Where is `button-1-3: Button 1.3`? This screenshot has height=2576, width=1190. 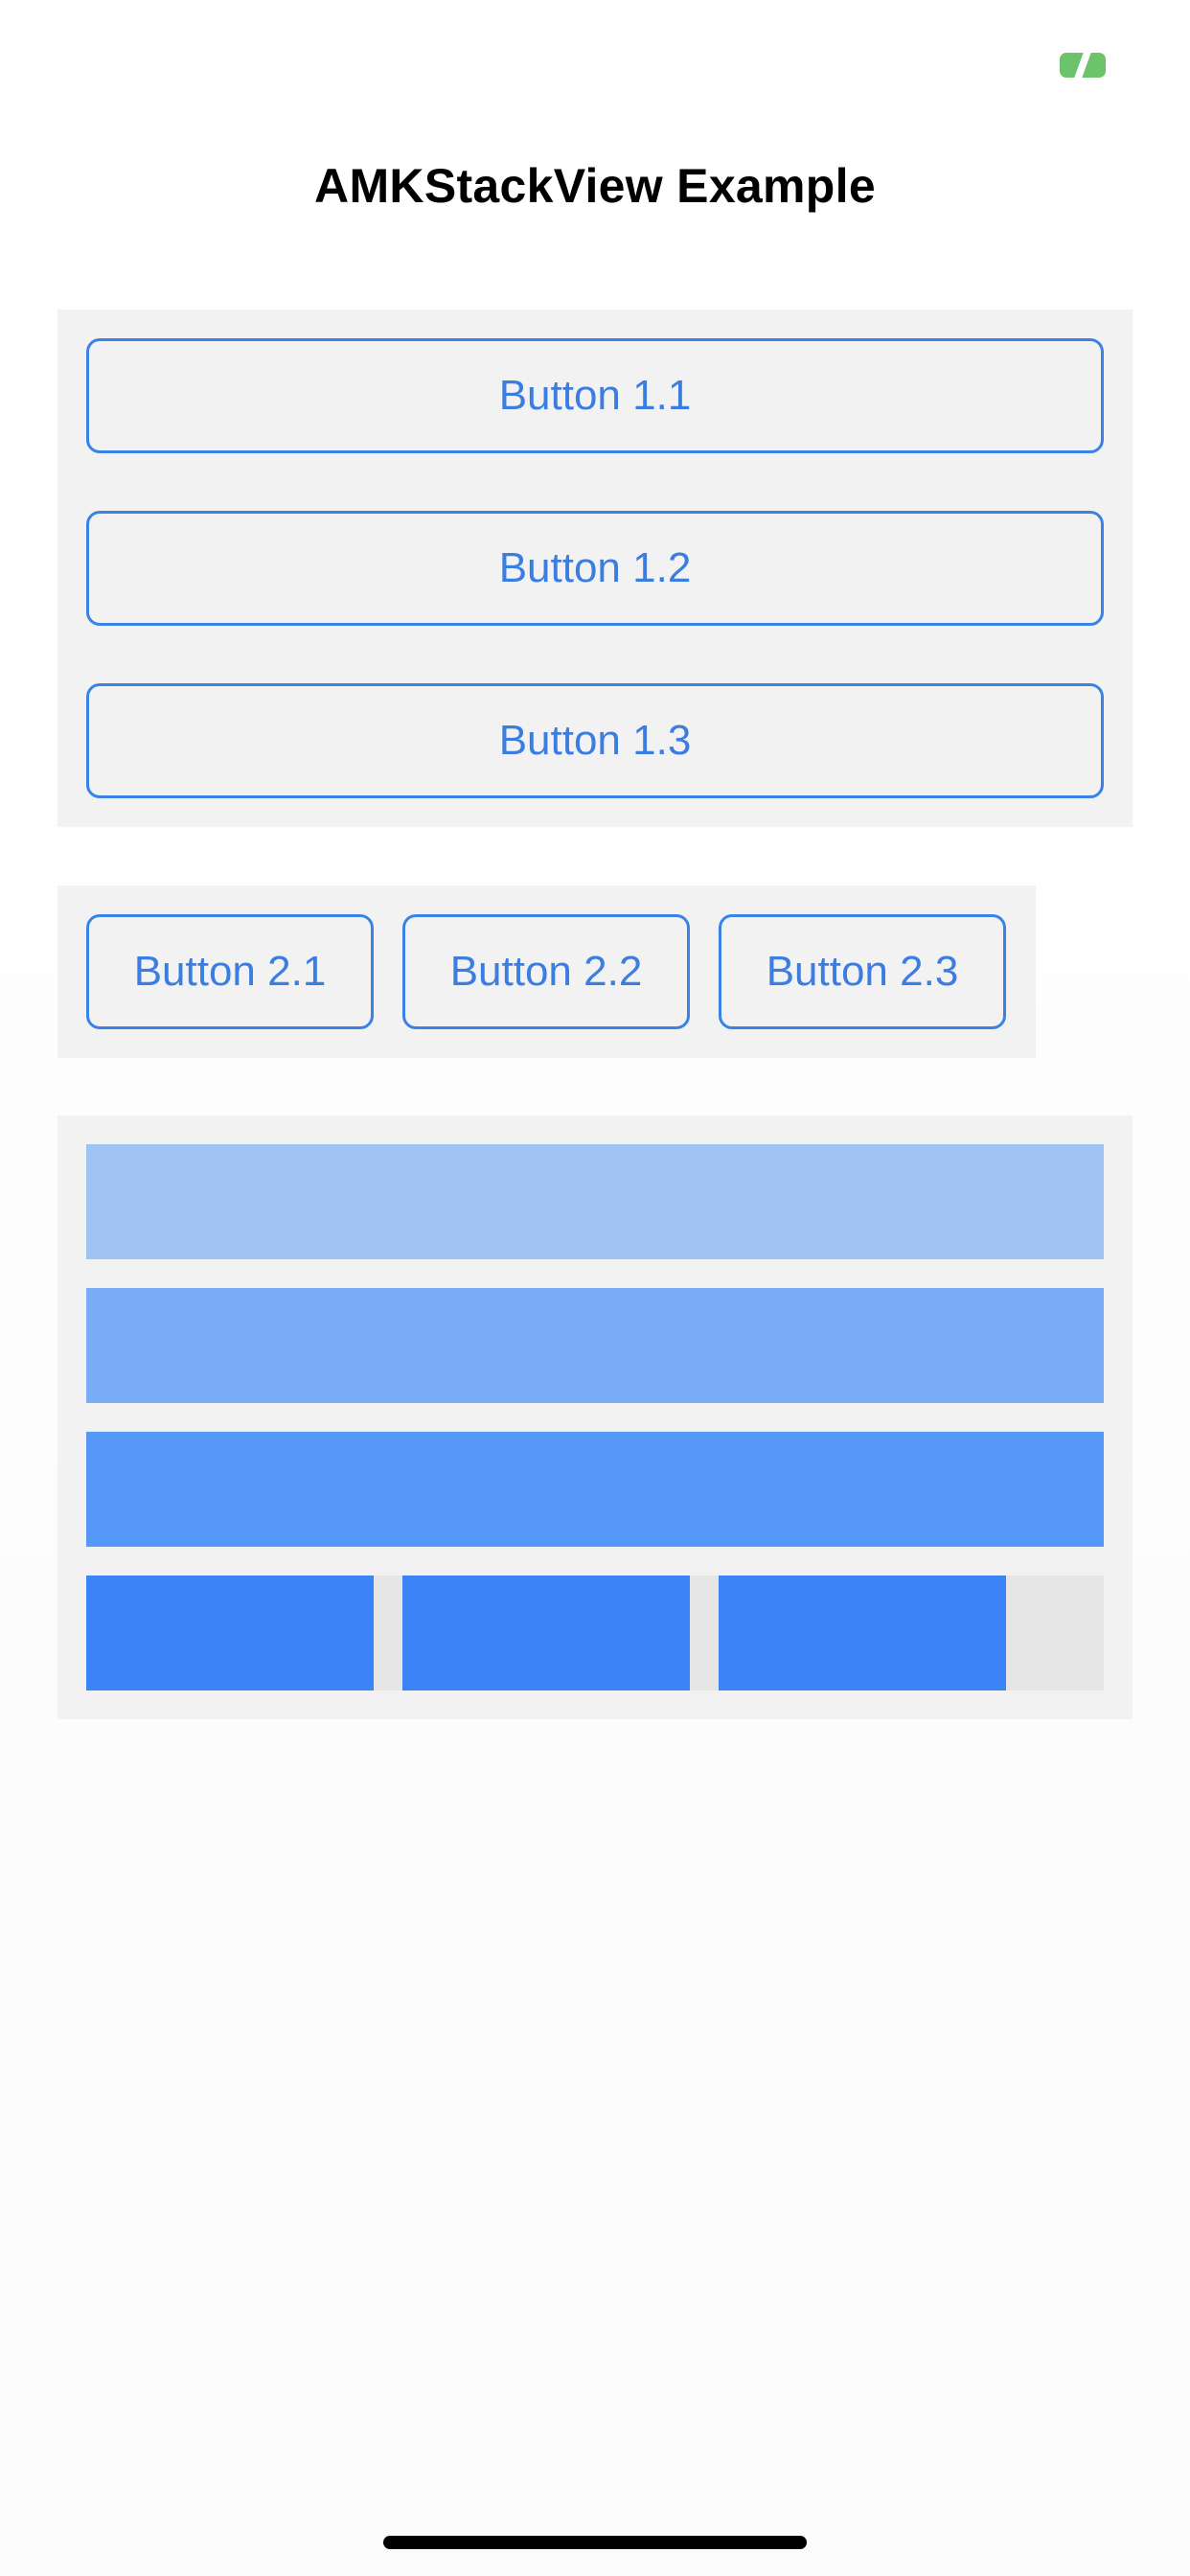
button-1-3: Button 1.3 is located at coordinates (595, 740).